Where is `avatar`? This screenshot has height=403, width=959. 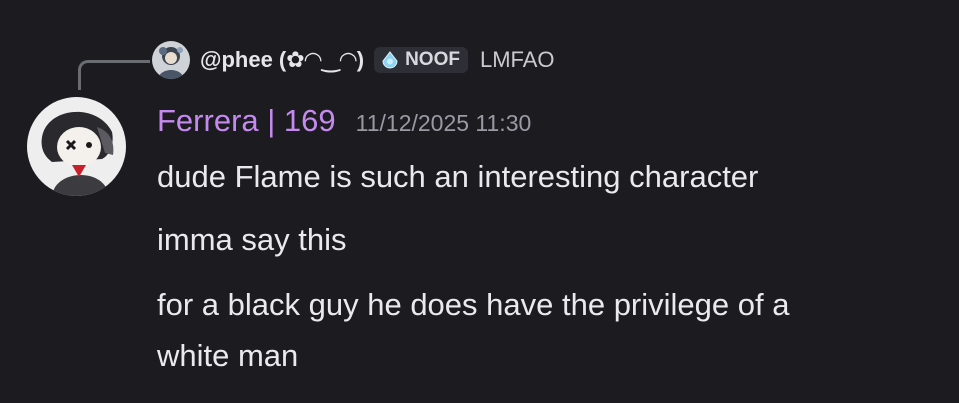
avatar is located at coordinates (76, 146).